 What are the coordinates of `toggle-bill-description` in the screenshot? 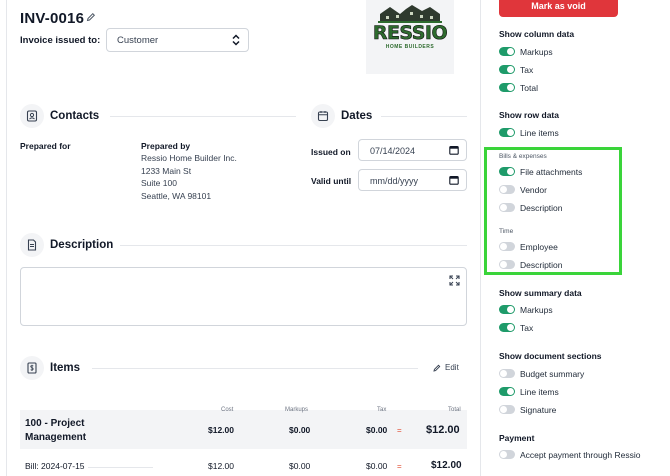 It's located at (507, 207).